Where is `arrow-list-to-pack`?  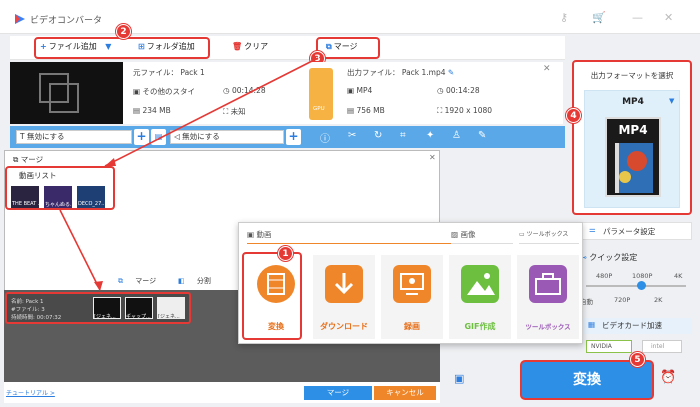 arrow-list-to-pack is located at coordinates (80, 250).